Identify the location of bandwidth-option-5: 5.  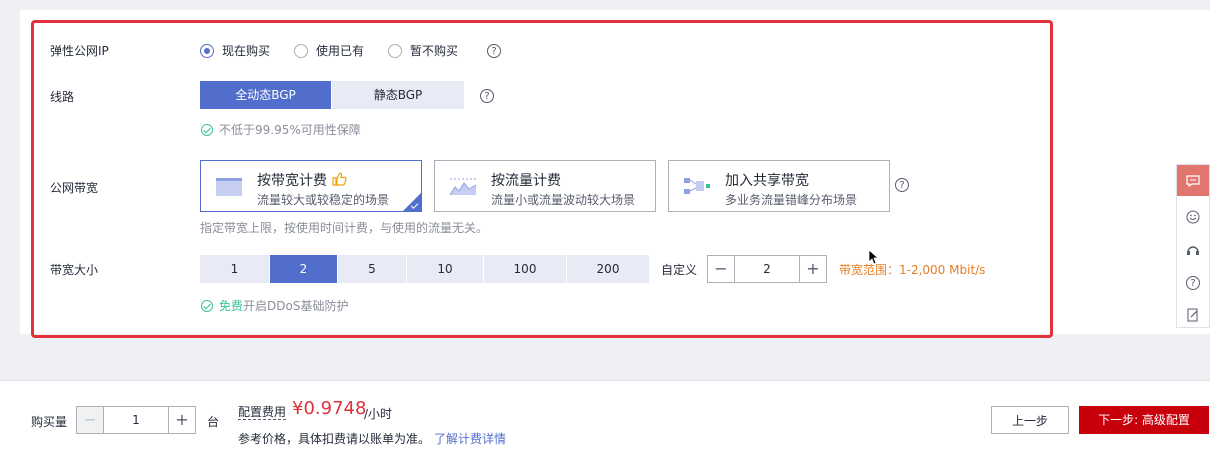
(372, 269).